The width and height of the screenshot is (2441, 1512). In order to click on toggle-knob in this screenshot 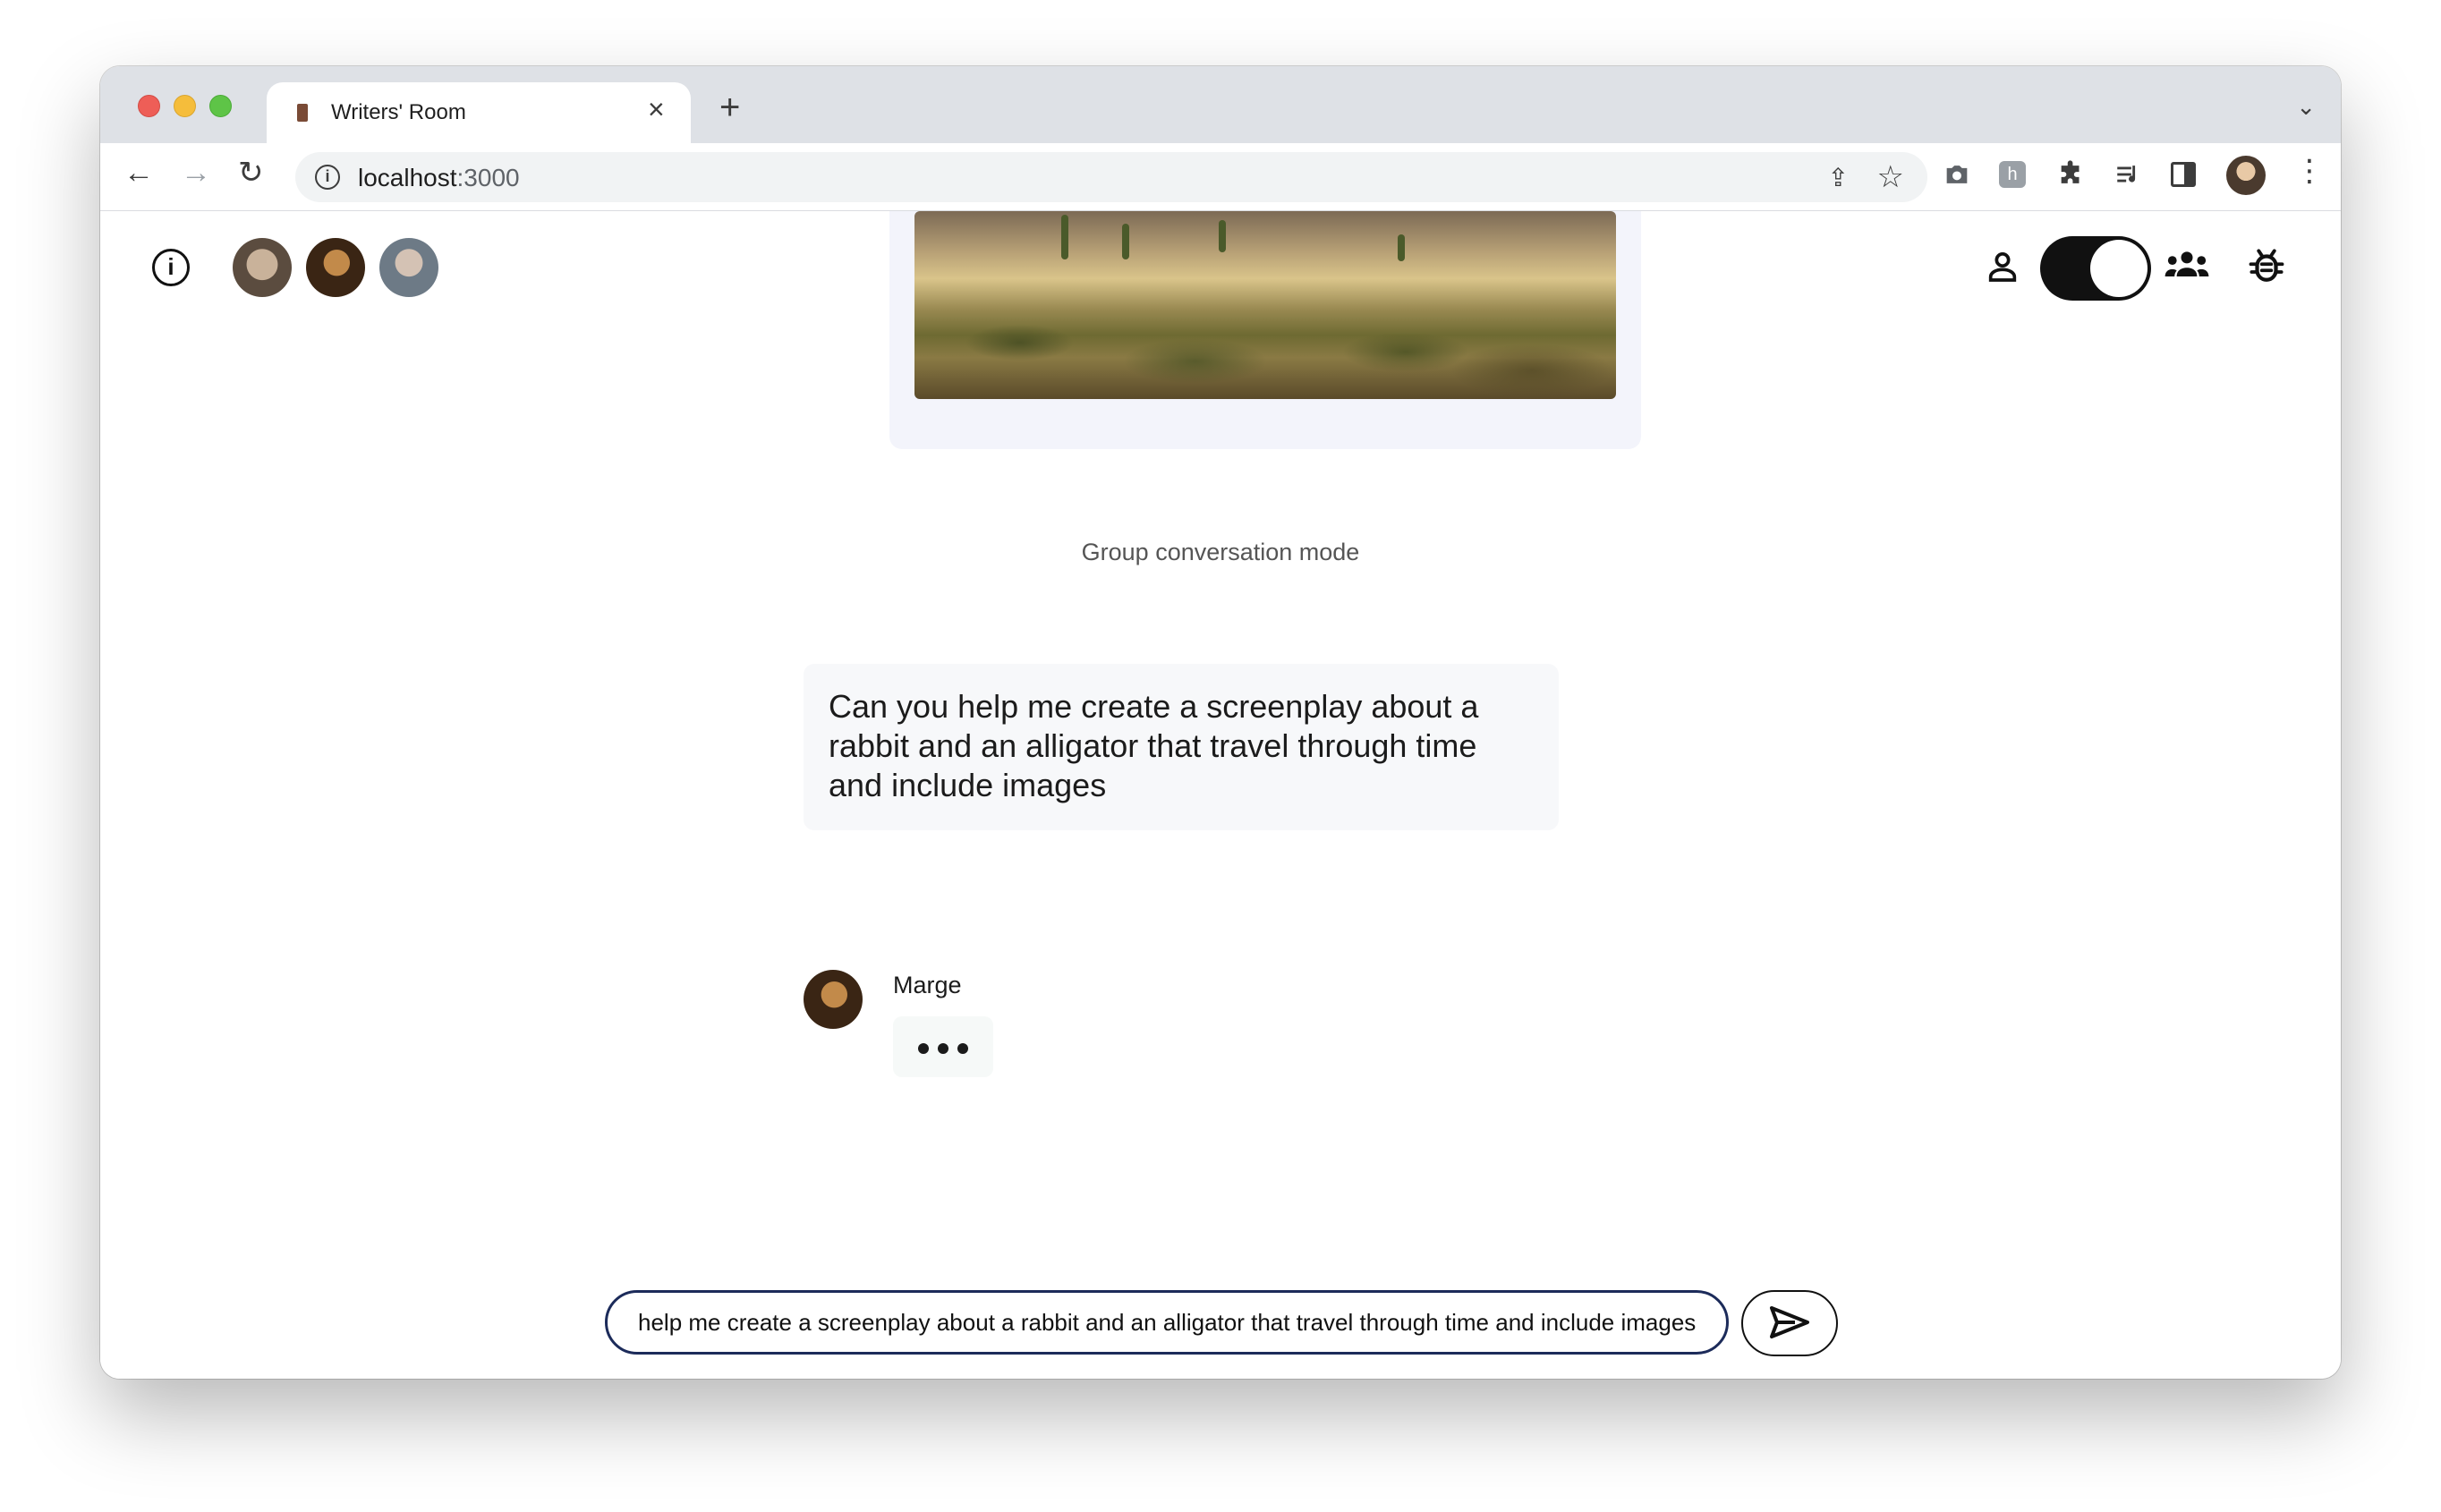, I will do `click(2119, 268)`.